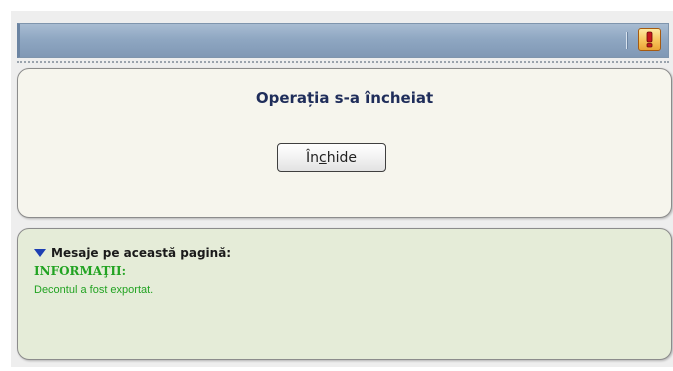 The image size is (673, 371). I want to click on close-button: În c hide, so click(331, 157).